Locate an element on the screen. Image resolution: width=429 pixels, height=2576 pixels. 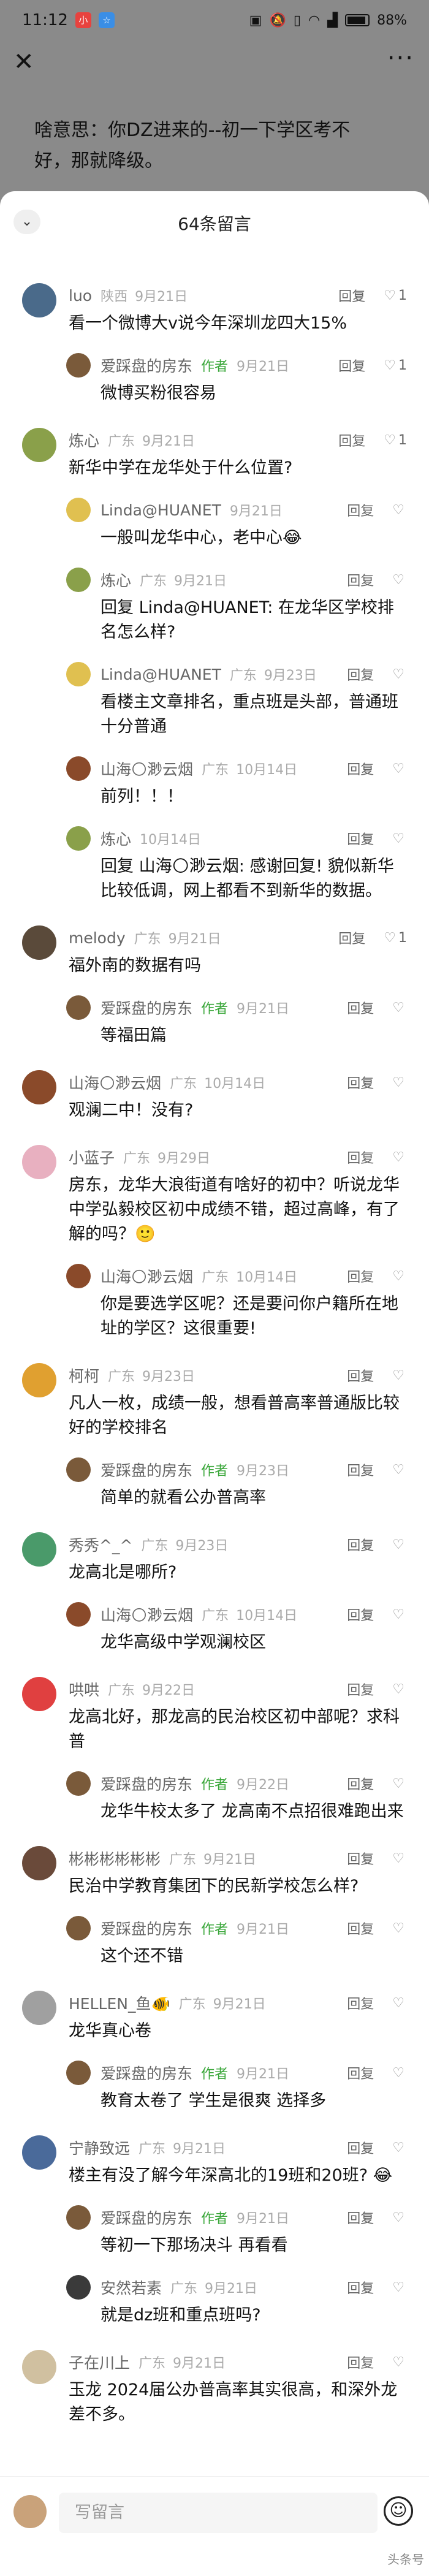
comment-input: 写留言 is located at coordinates (218, 2513).